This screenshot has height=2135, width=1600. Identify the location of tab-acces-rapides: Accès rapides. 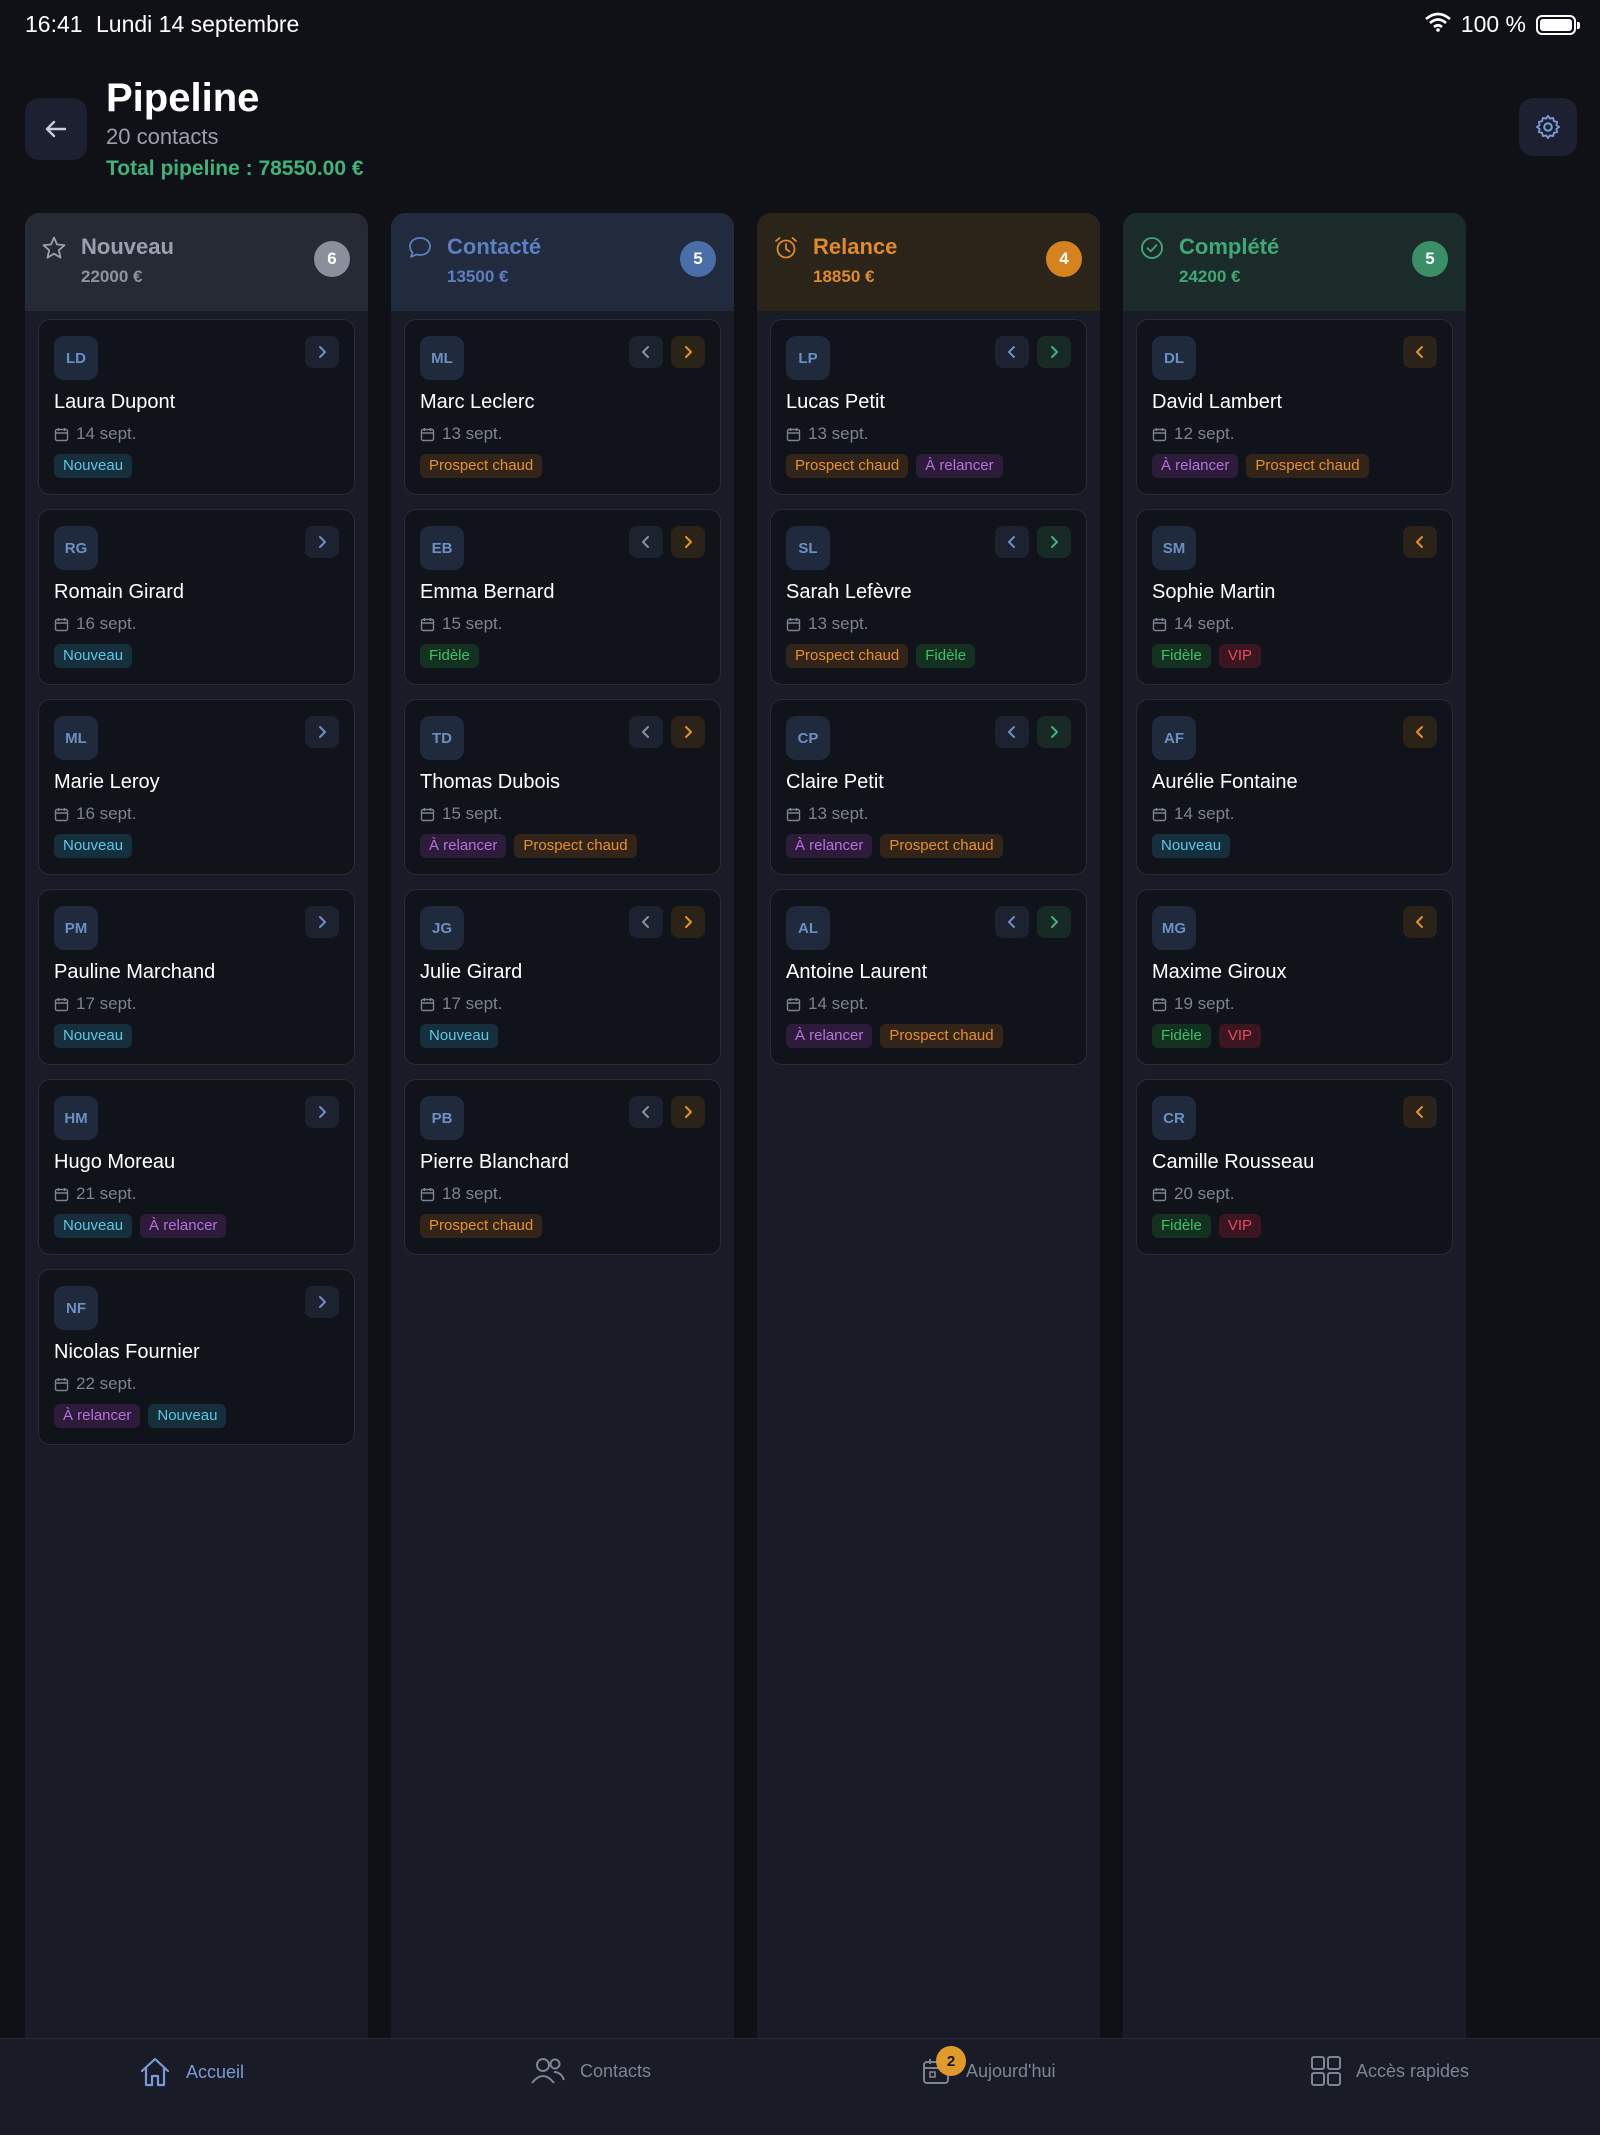
(1389, 2071).